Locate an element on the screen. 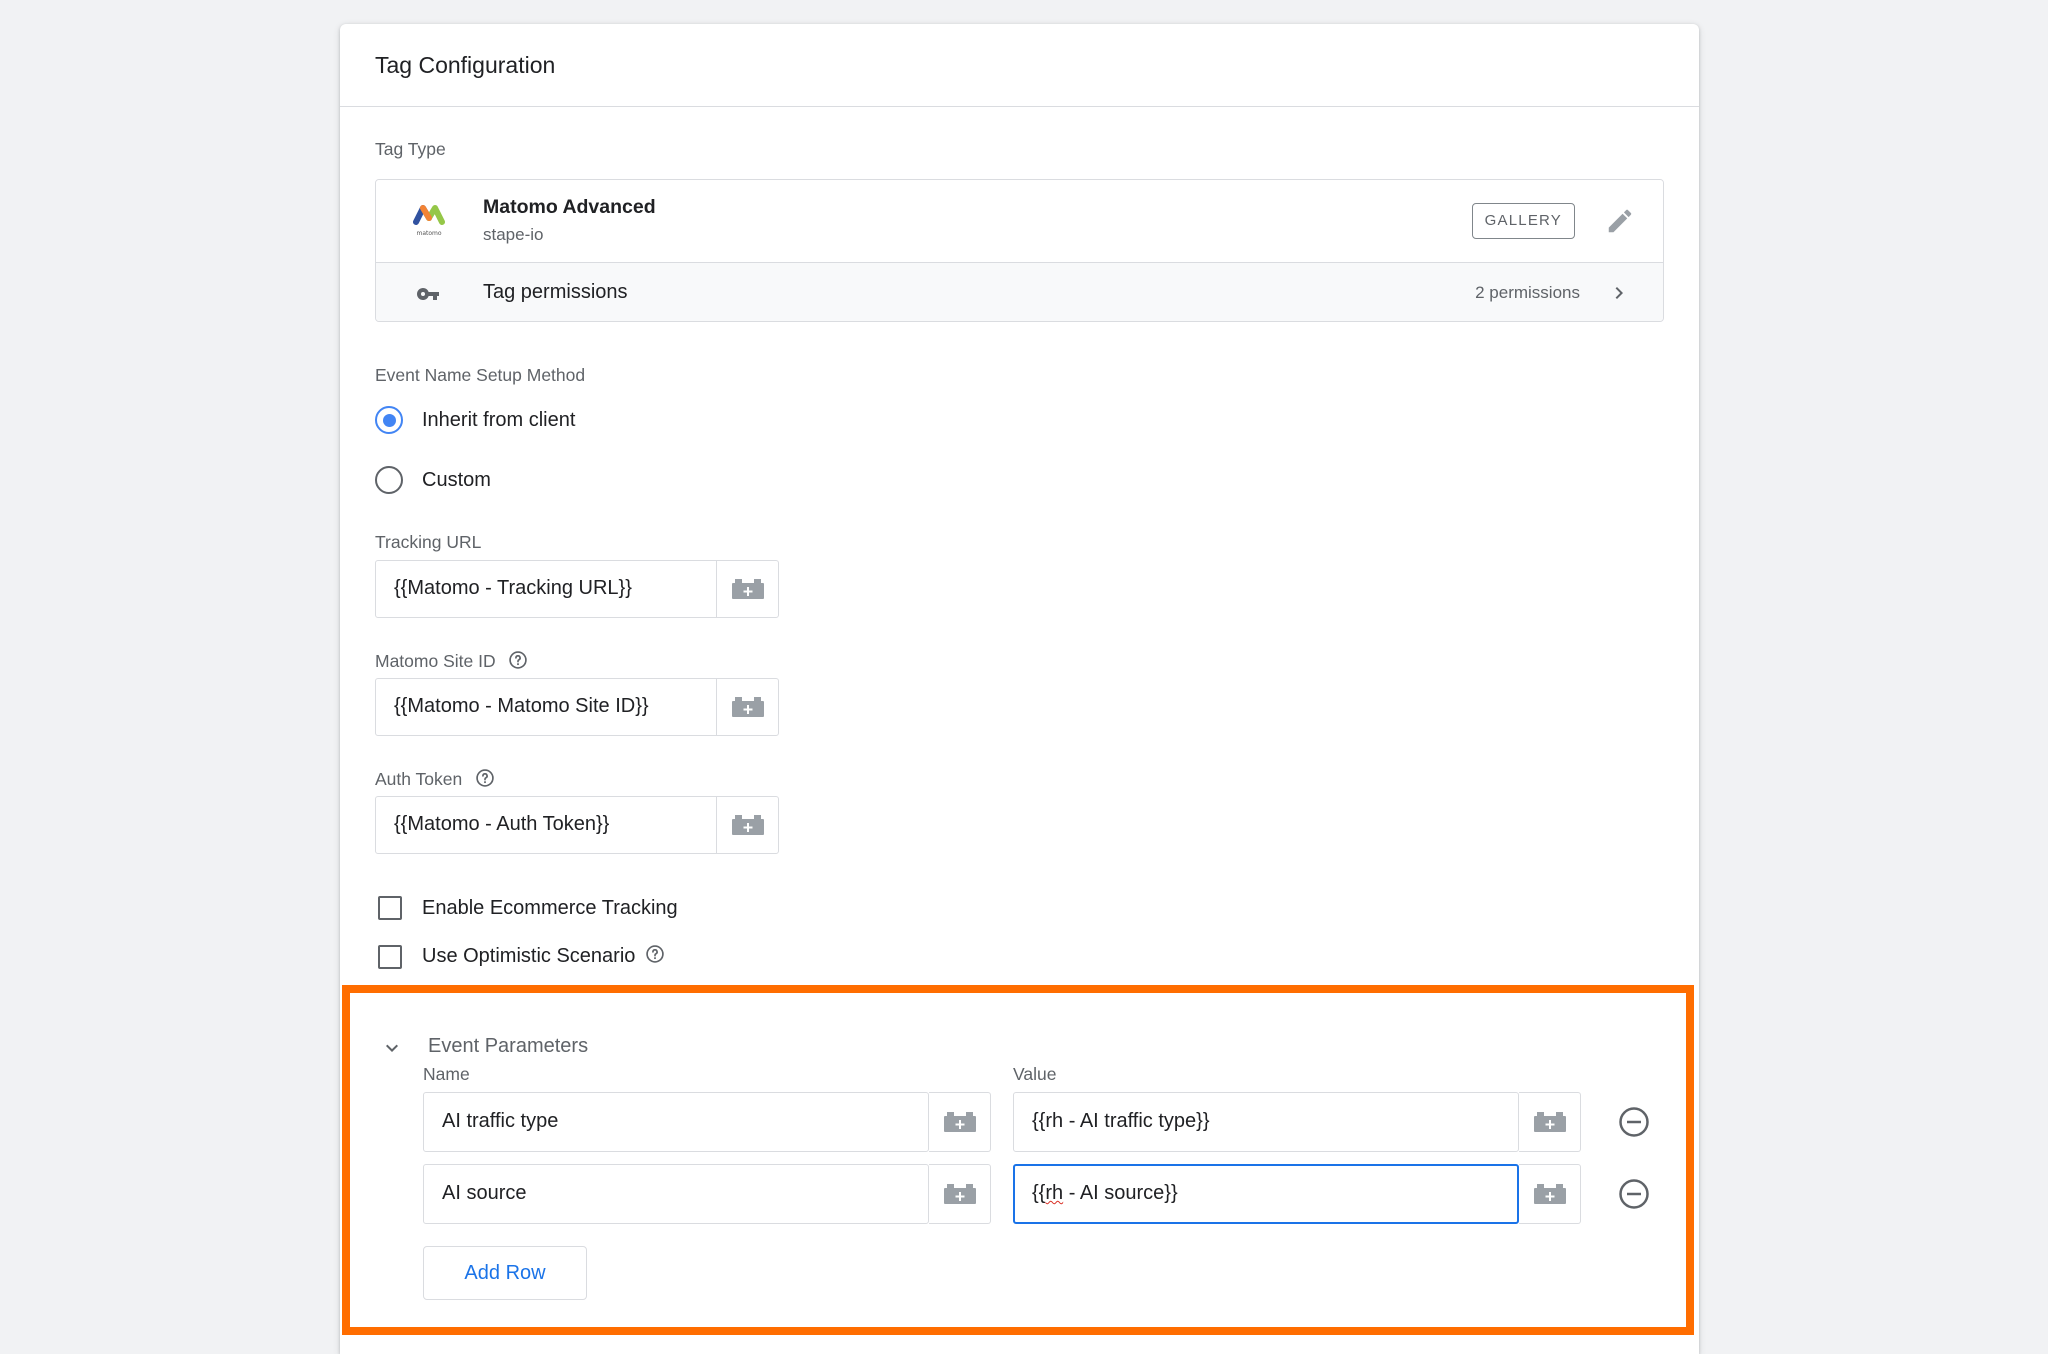 The image size is (2048, 1354). param-value-value: {{rh - AI traffic type}} is located at coordinates (1121, 1121).